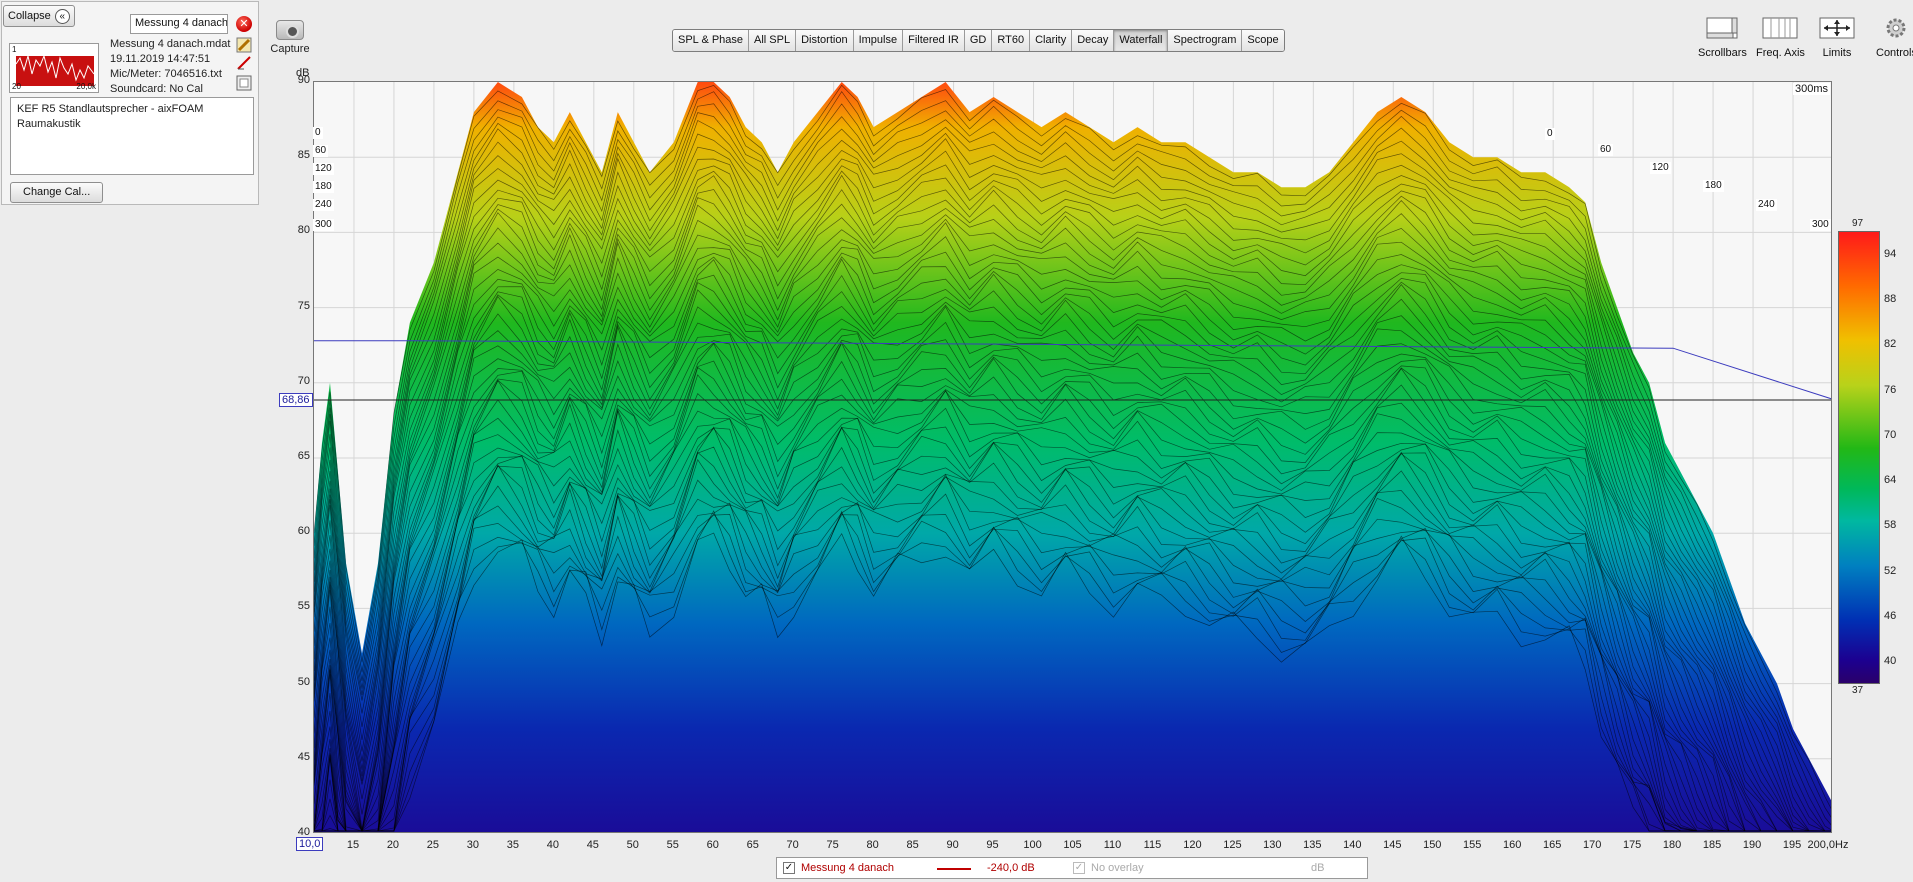  Describe the element at coordinates (244, 63) in the screenshot. I see `mic-cal-icon` at that location.